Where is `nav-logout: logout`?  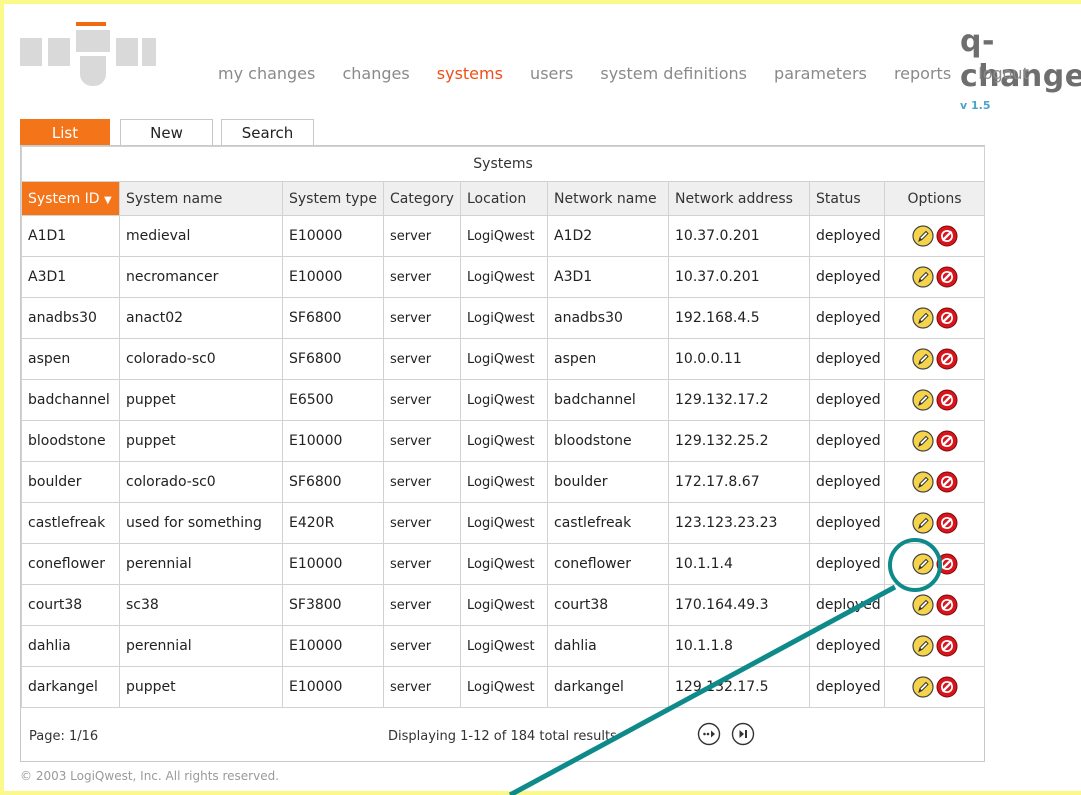
nav-logout: logout is located at coordinates (1003, 73).